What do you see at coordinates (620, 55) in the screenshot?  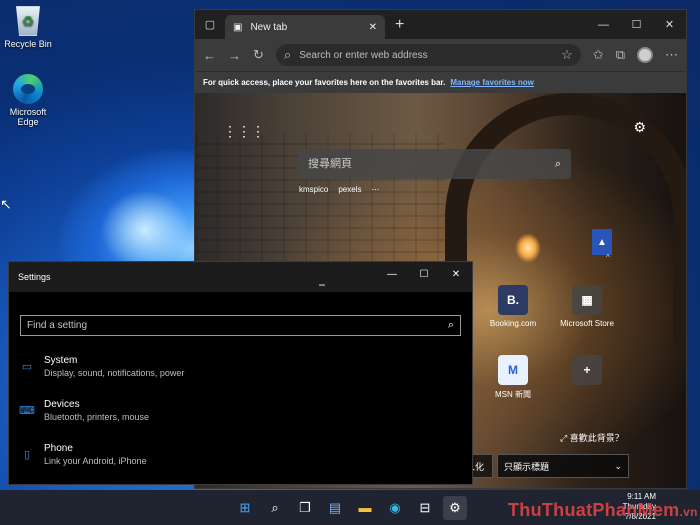 I see `collections-icon: ⧉` at bounding box center [620, 55].